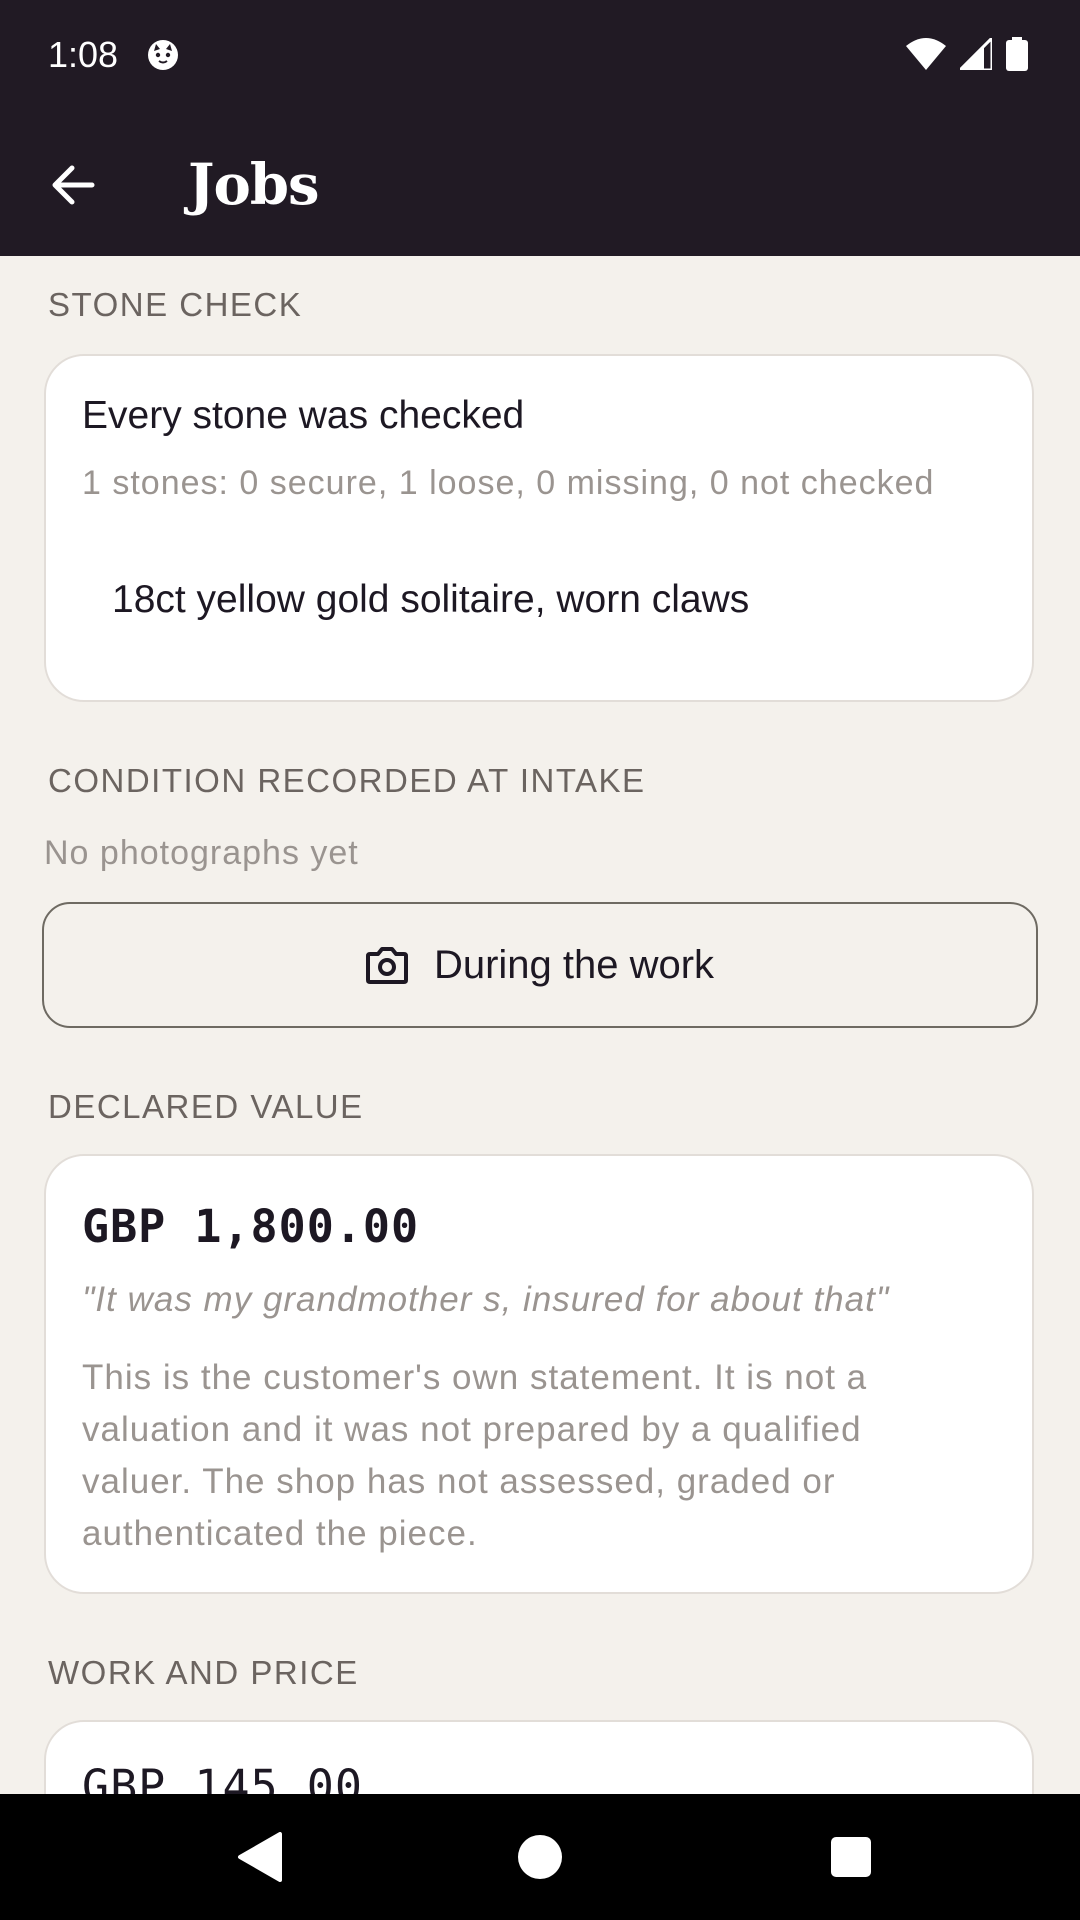  I want to click on stone-check-label: STONE CHECK, so click(175, 304).